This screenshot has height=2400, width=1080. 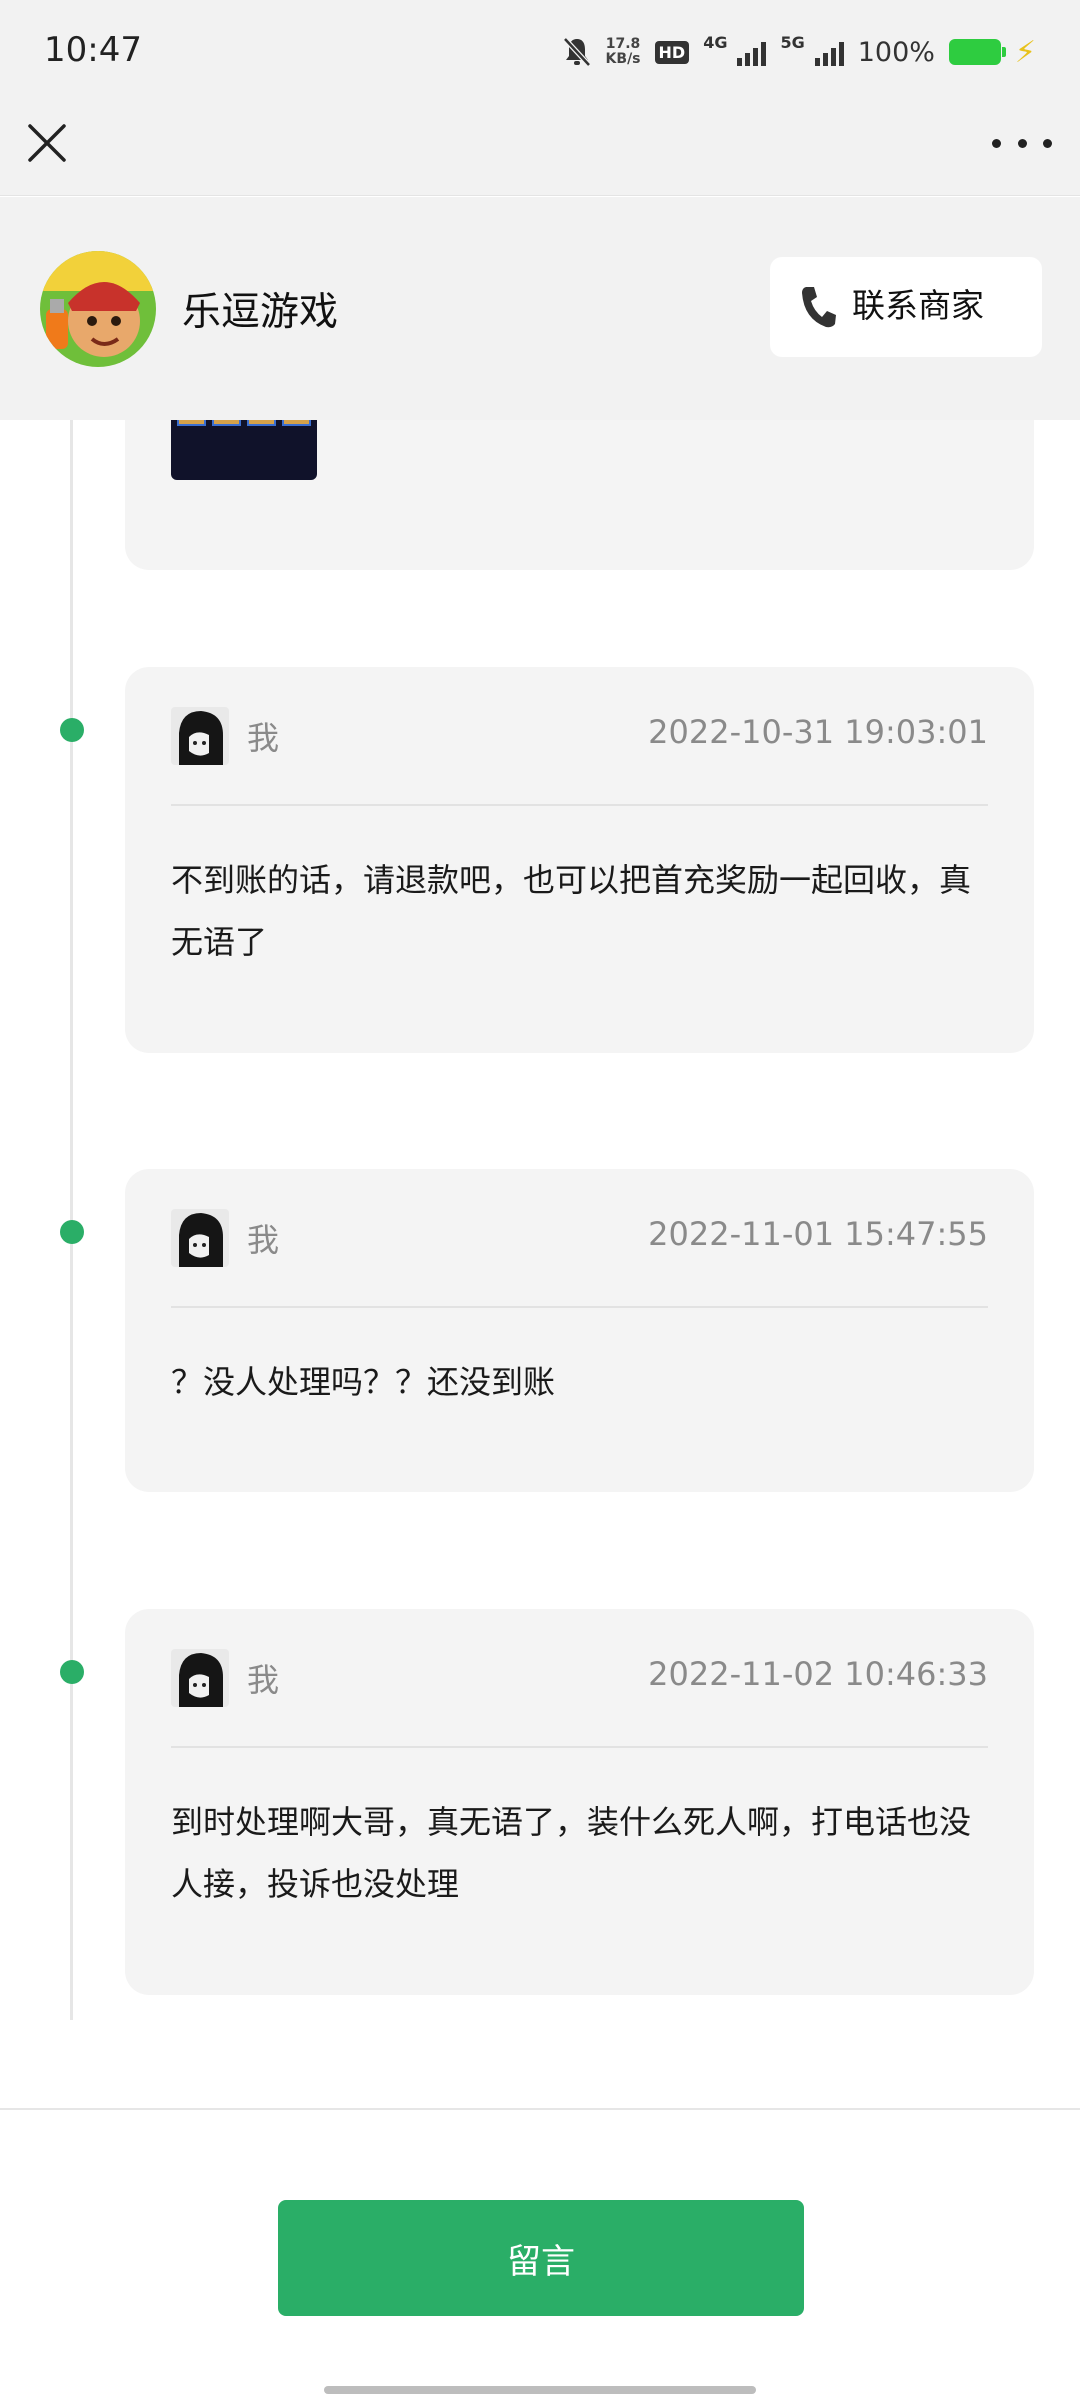 What do you see at coordinates (672, 52) in the screenshot?
I see `hd-icon: HD` at bounding box center [672, 52].